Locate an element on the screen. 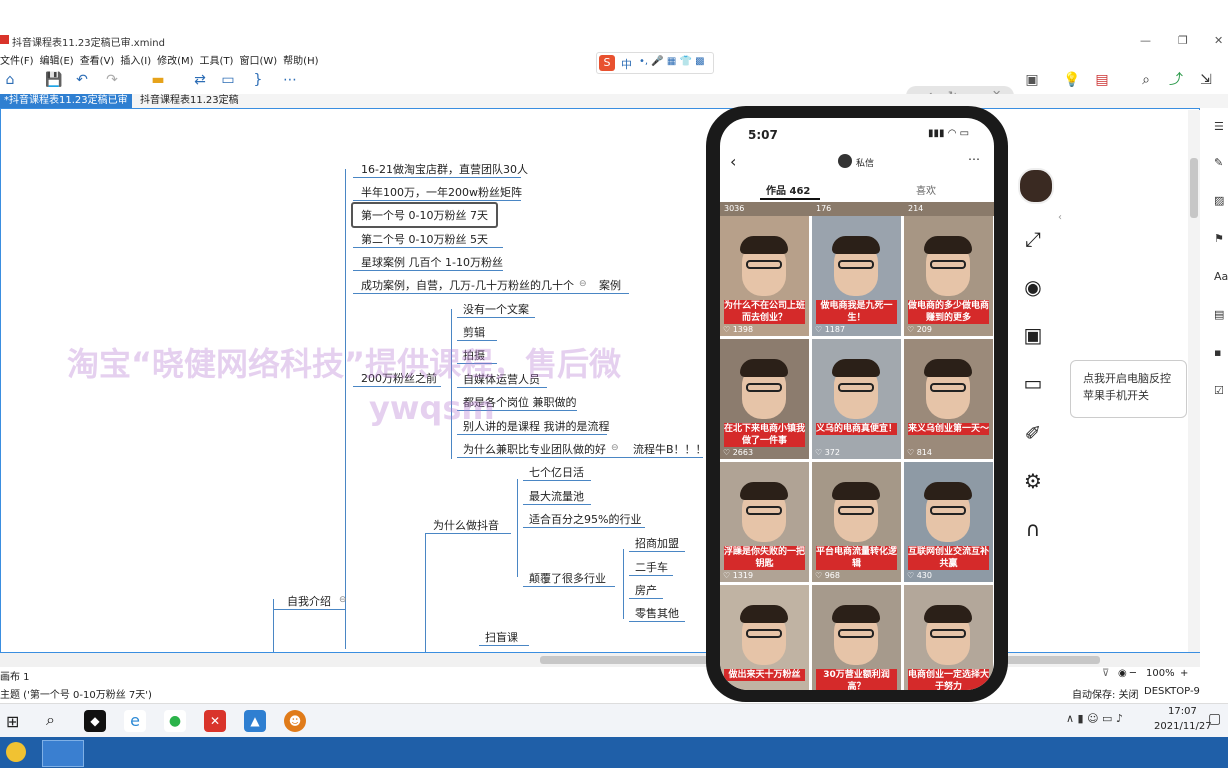 The height and width of the screenshot is (768, 1228). reverse-control-tooltip: 点我开启电脑反控苹果手机开关 is located at coordinates (1128, 389).